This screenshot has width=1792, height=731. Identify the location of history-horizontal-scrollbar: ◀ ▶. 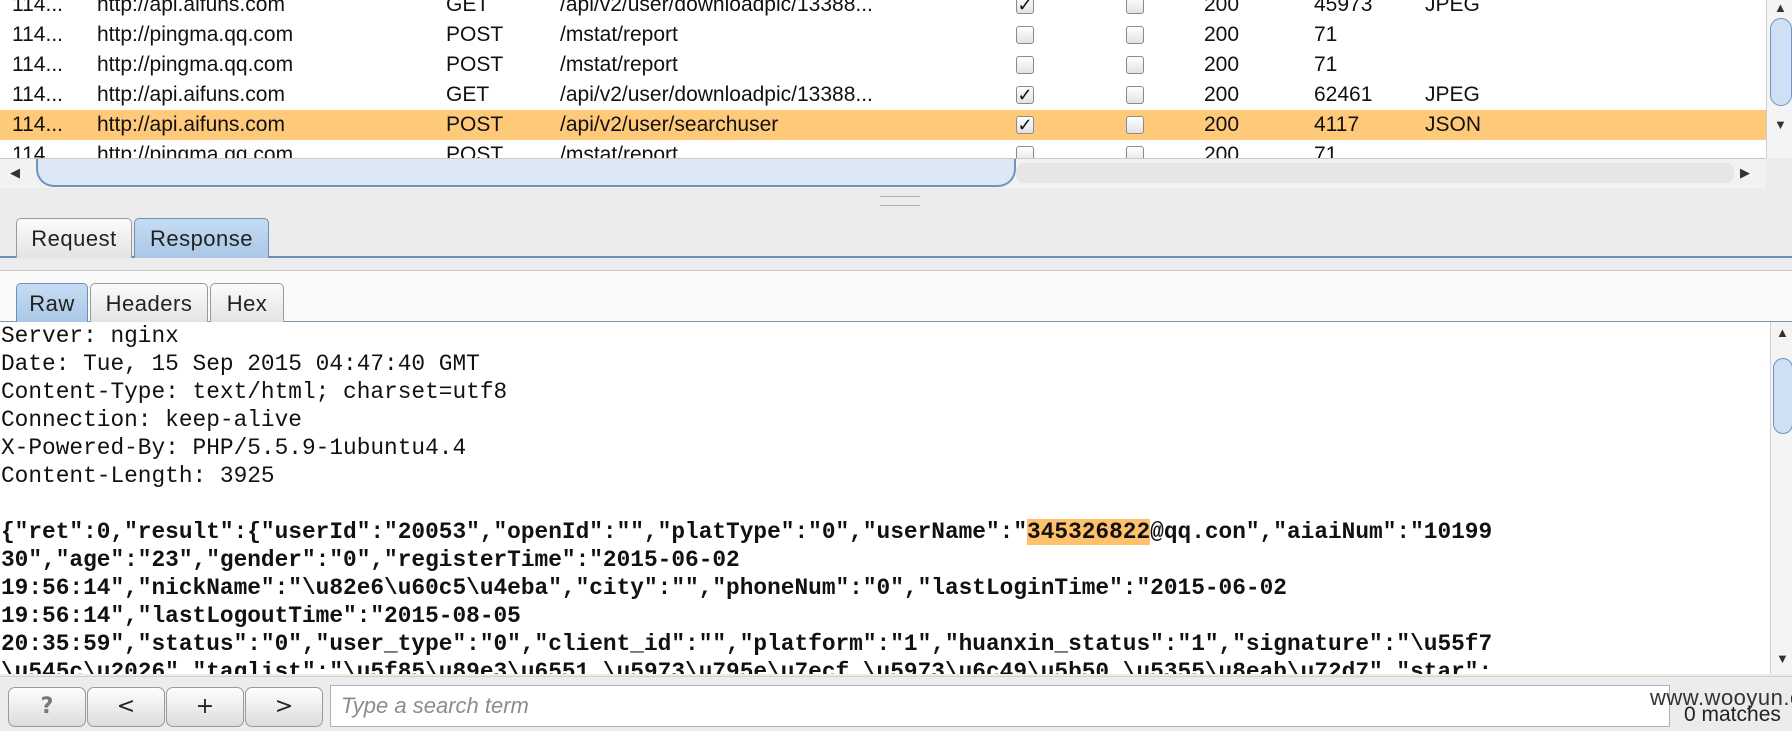
(883, 173).